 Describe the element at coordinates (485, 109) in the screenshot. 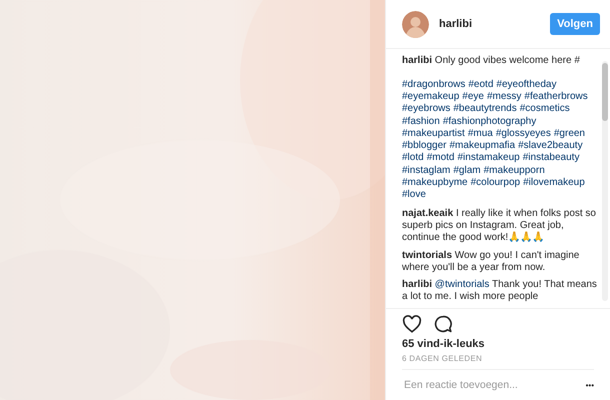

I see `hashtag-link: #beautytrends` at that location.